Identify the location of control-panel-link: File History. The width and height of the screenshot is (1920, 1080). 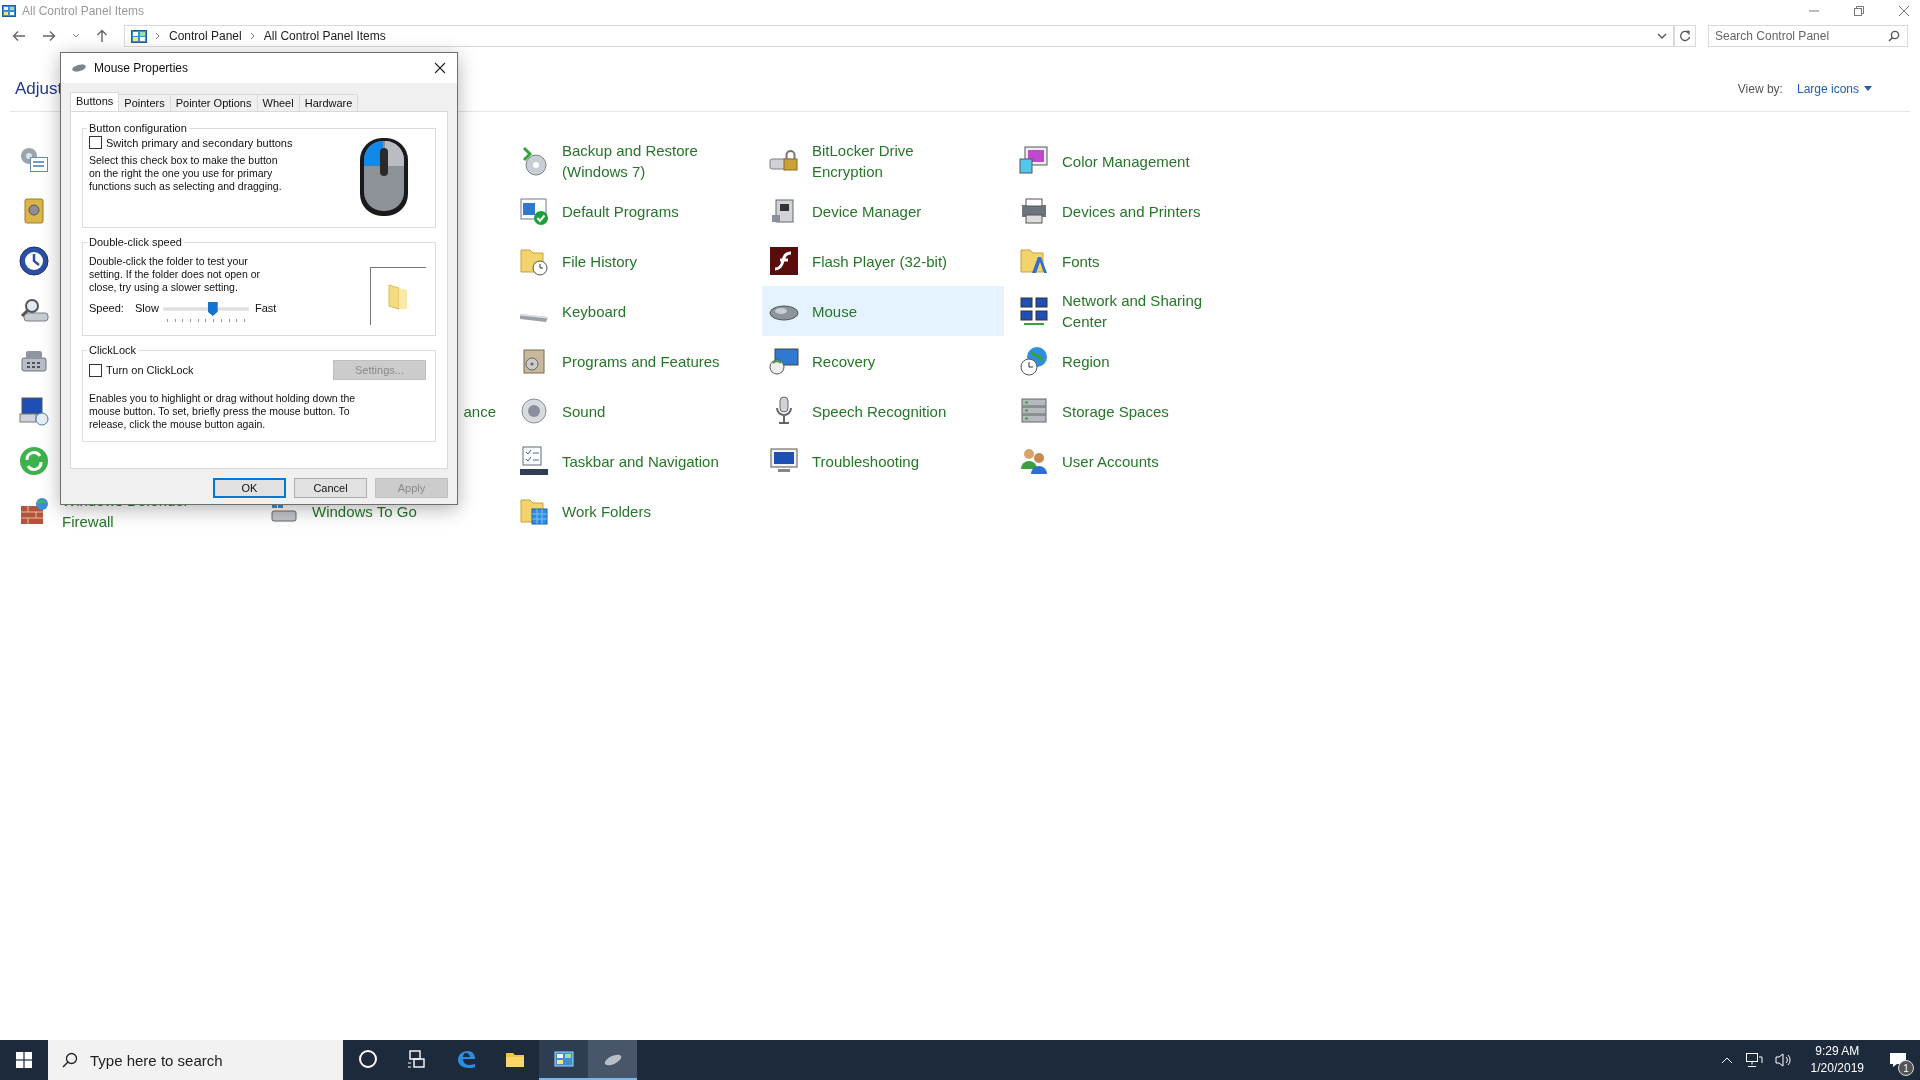
(599, 261).